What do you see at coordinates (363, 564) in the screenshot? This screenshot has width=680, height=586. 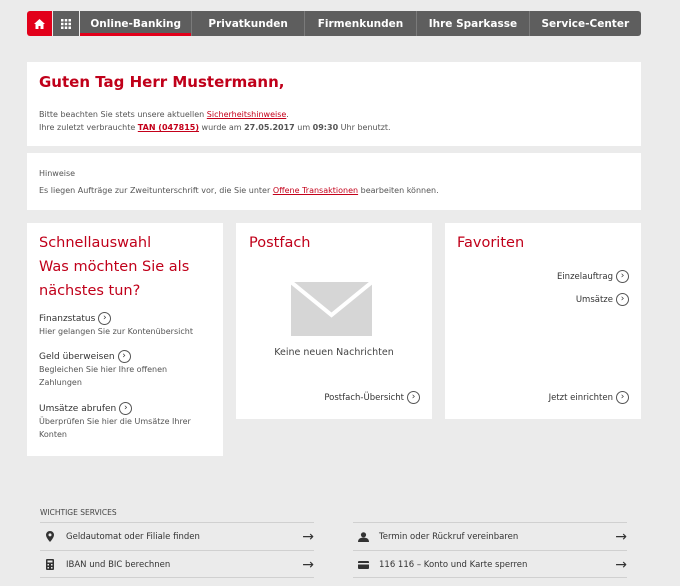 I see `card-icon` at bounding box center [363, 564].